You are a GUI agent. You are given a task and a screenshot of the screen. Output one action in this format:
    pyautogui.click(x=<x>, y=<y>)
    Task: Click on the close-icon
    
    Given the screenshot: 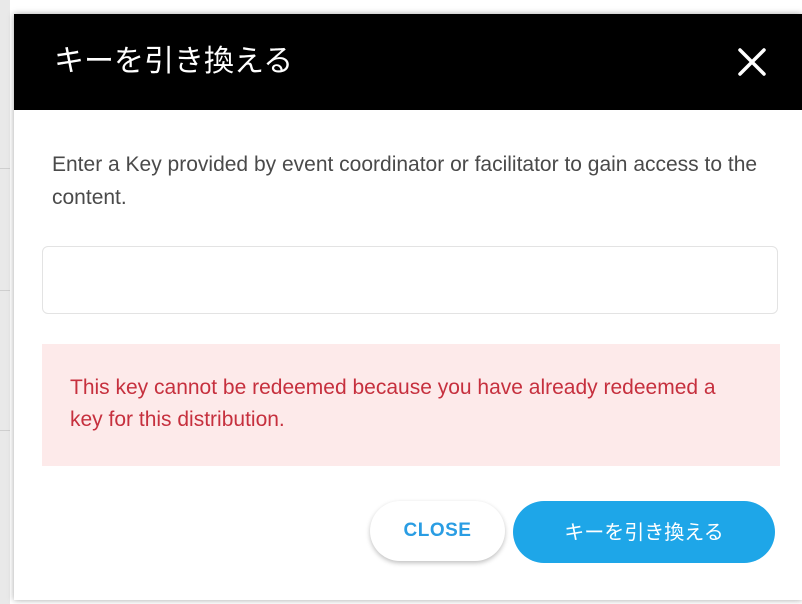 What is the action you would take?
    pyautogui.click(x=752, y=62)
    